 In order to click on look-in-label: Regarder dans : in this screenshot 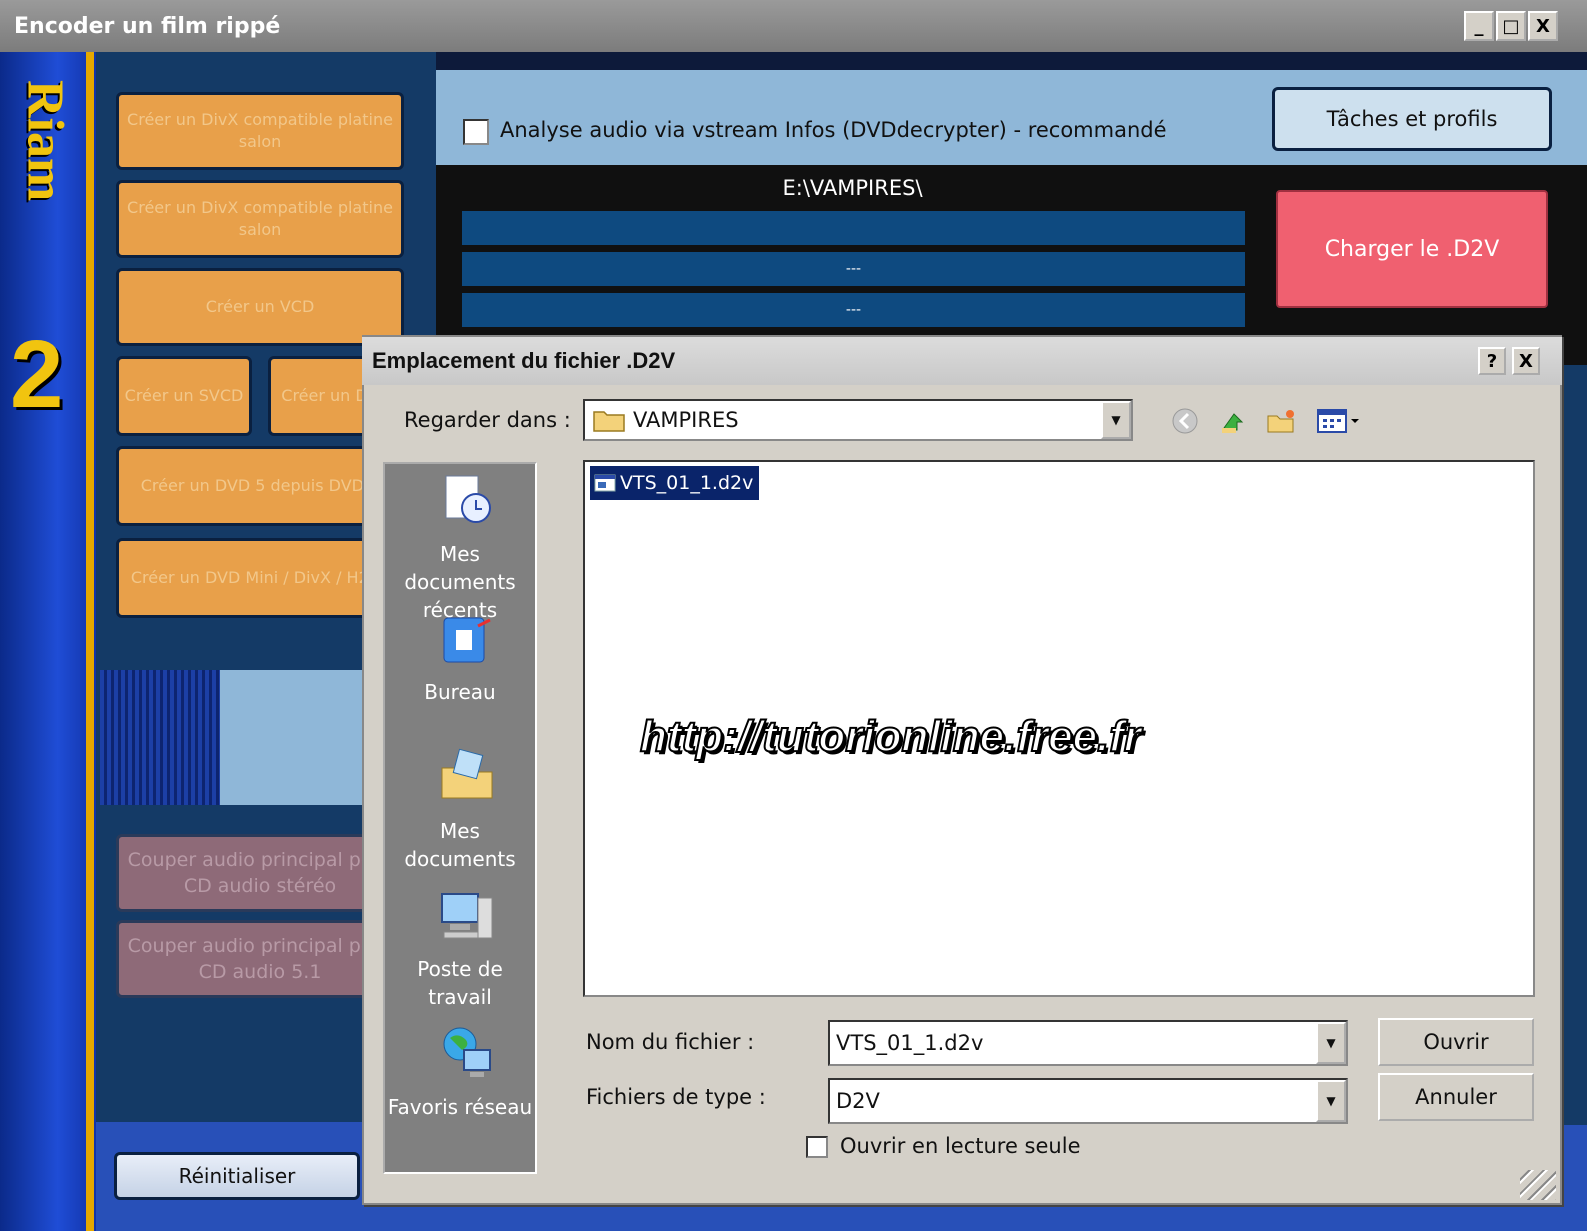, I will do `click(487, 420)`.